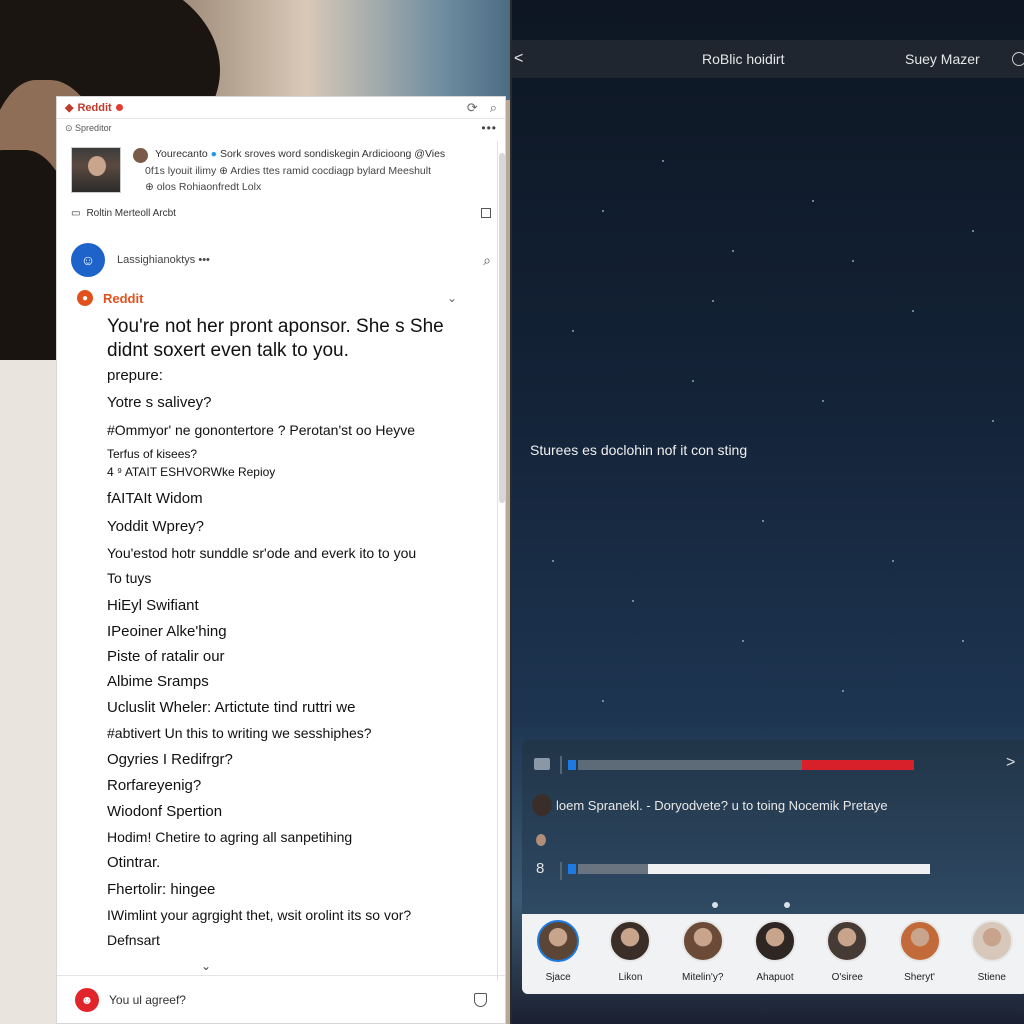 The image size is (1024, 1024). I want to click on post-line: Otintrar., so click(134, 862).